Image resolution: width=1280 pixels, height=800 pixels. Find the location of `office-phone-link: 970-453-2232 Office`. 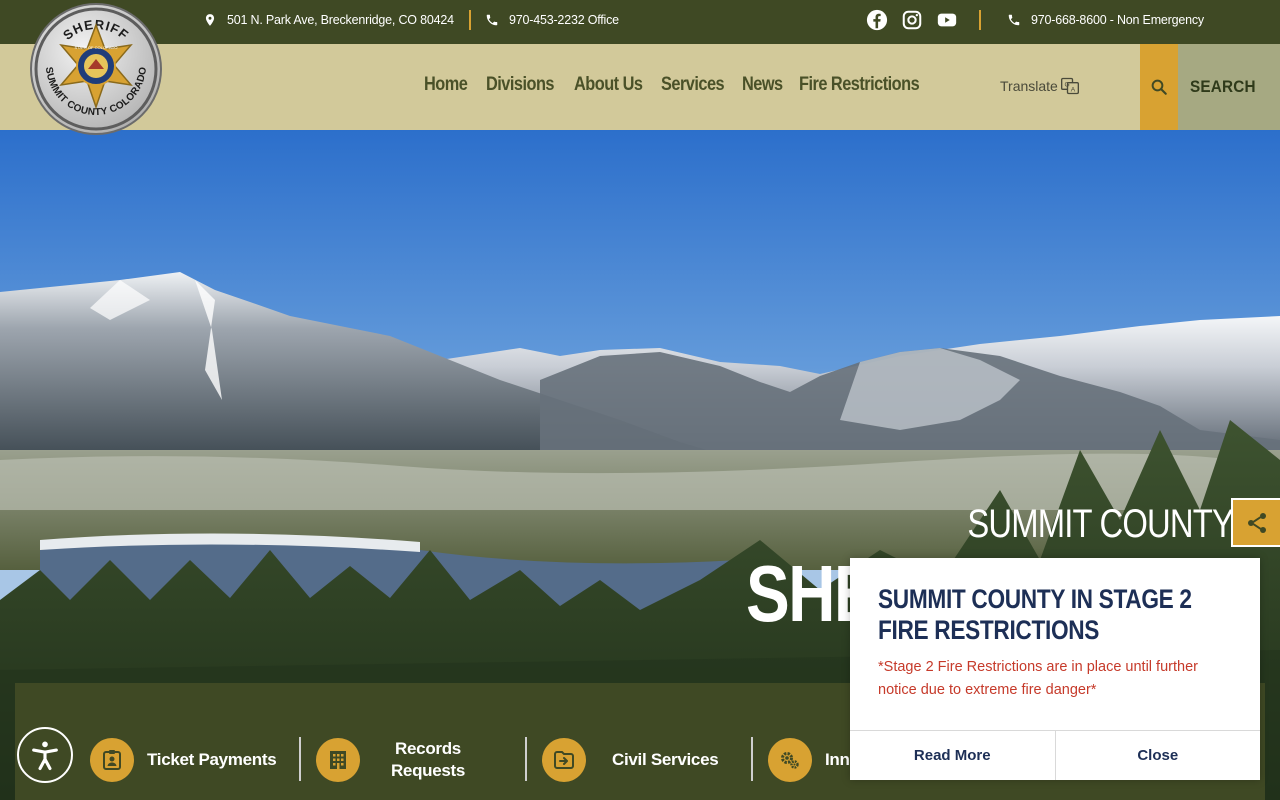

office-phone-link: 970-453-2232 Office is located at coordinates (552, 20).